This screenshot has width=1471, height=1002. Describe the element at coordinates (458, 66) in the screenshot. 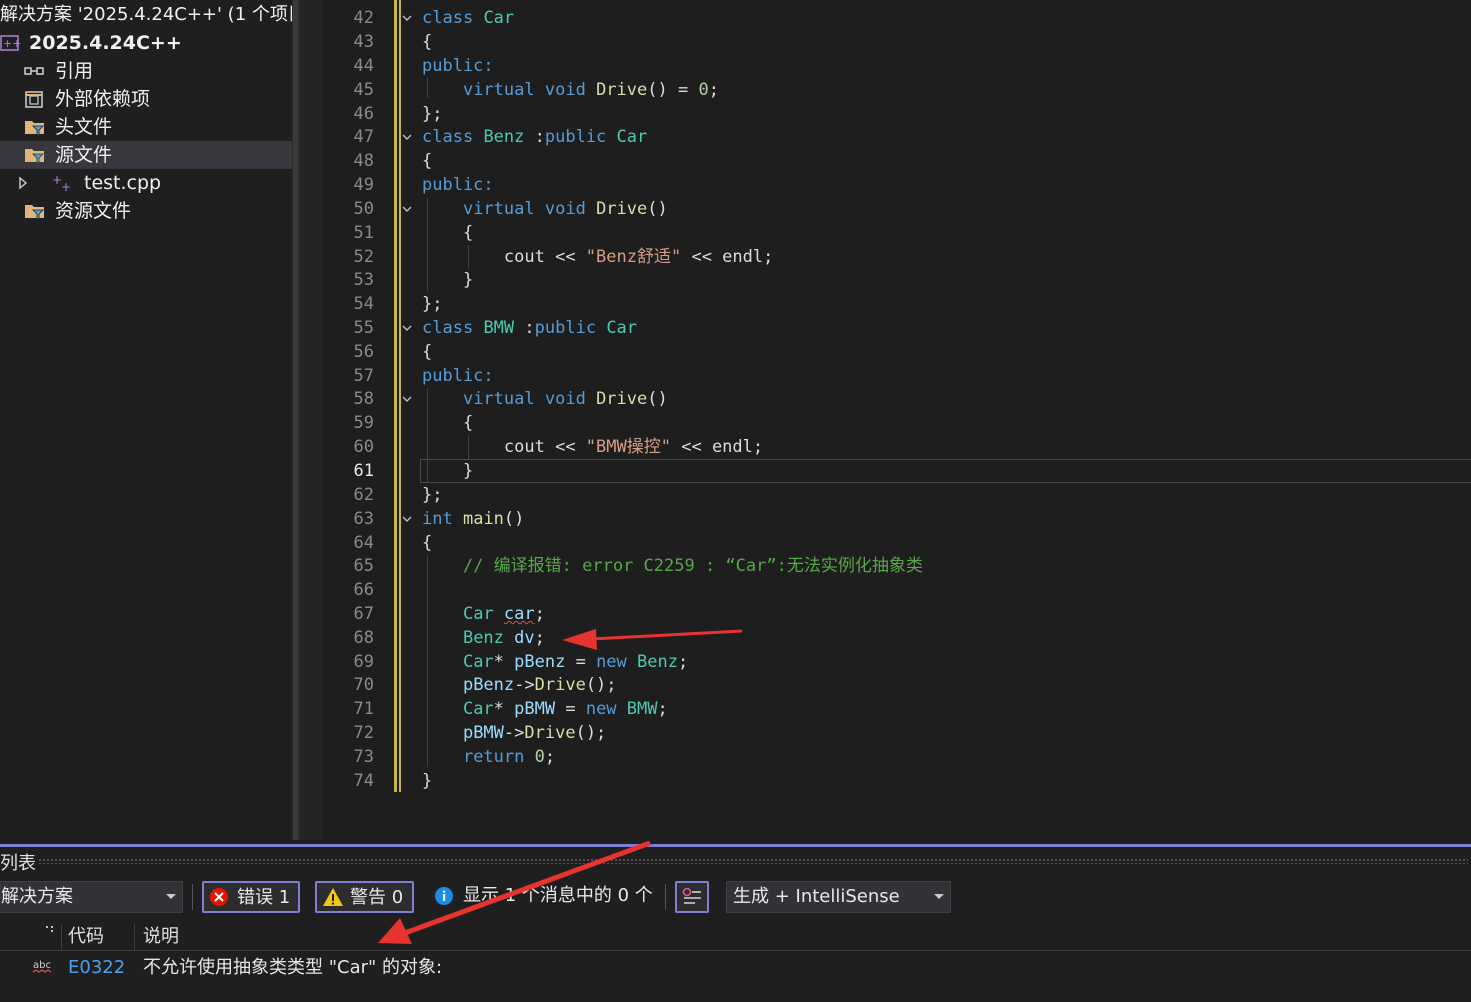

I see `code-line-44: public:` at that location.